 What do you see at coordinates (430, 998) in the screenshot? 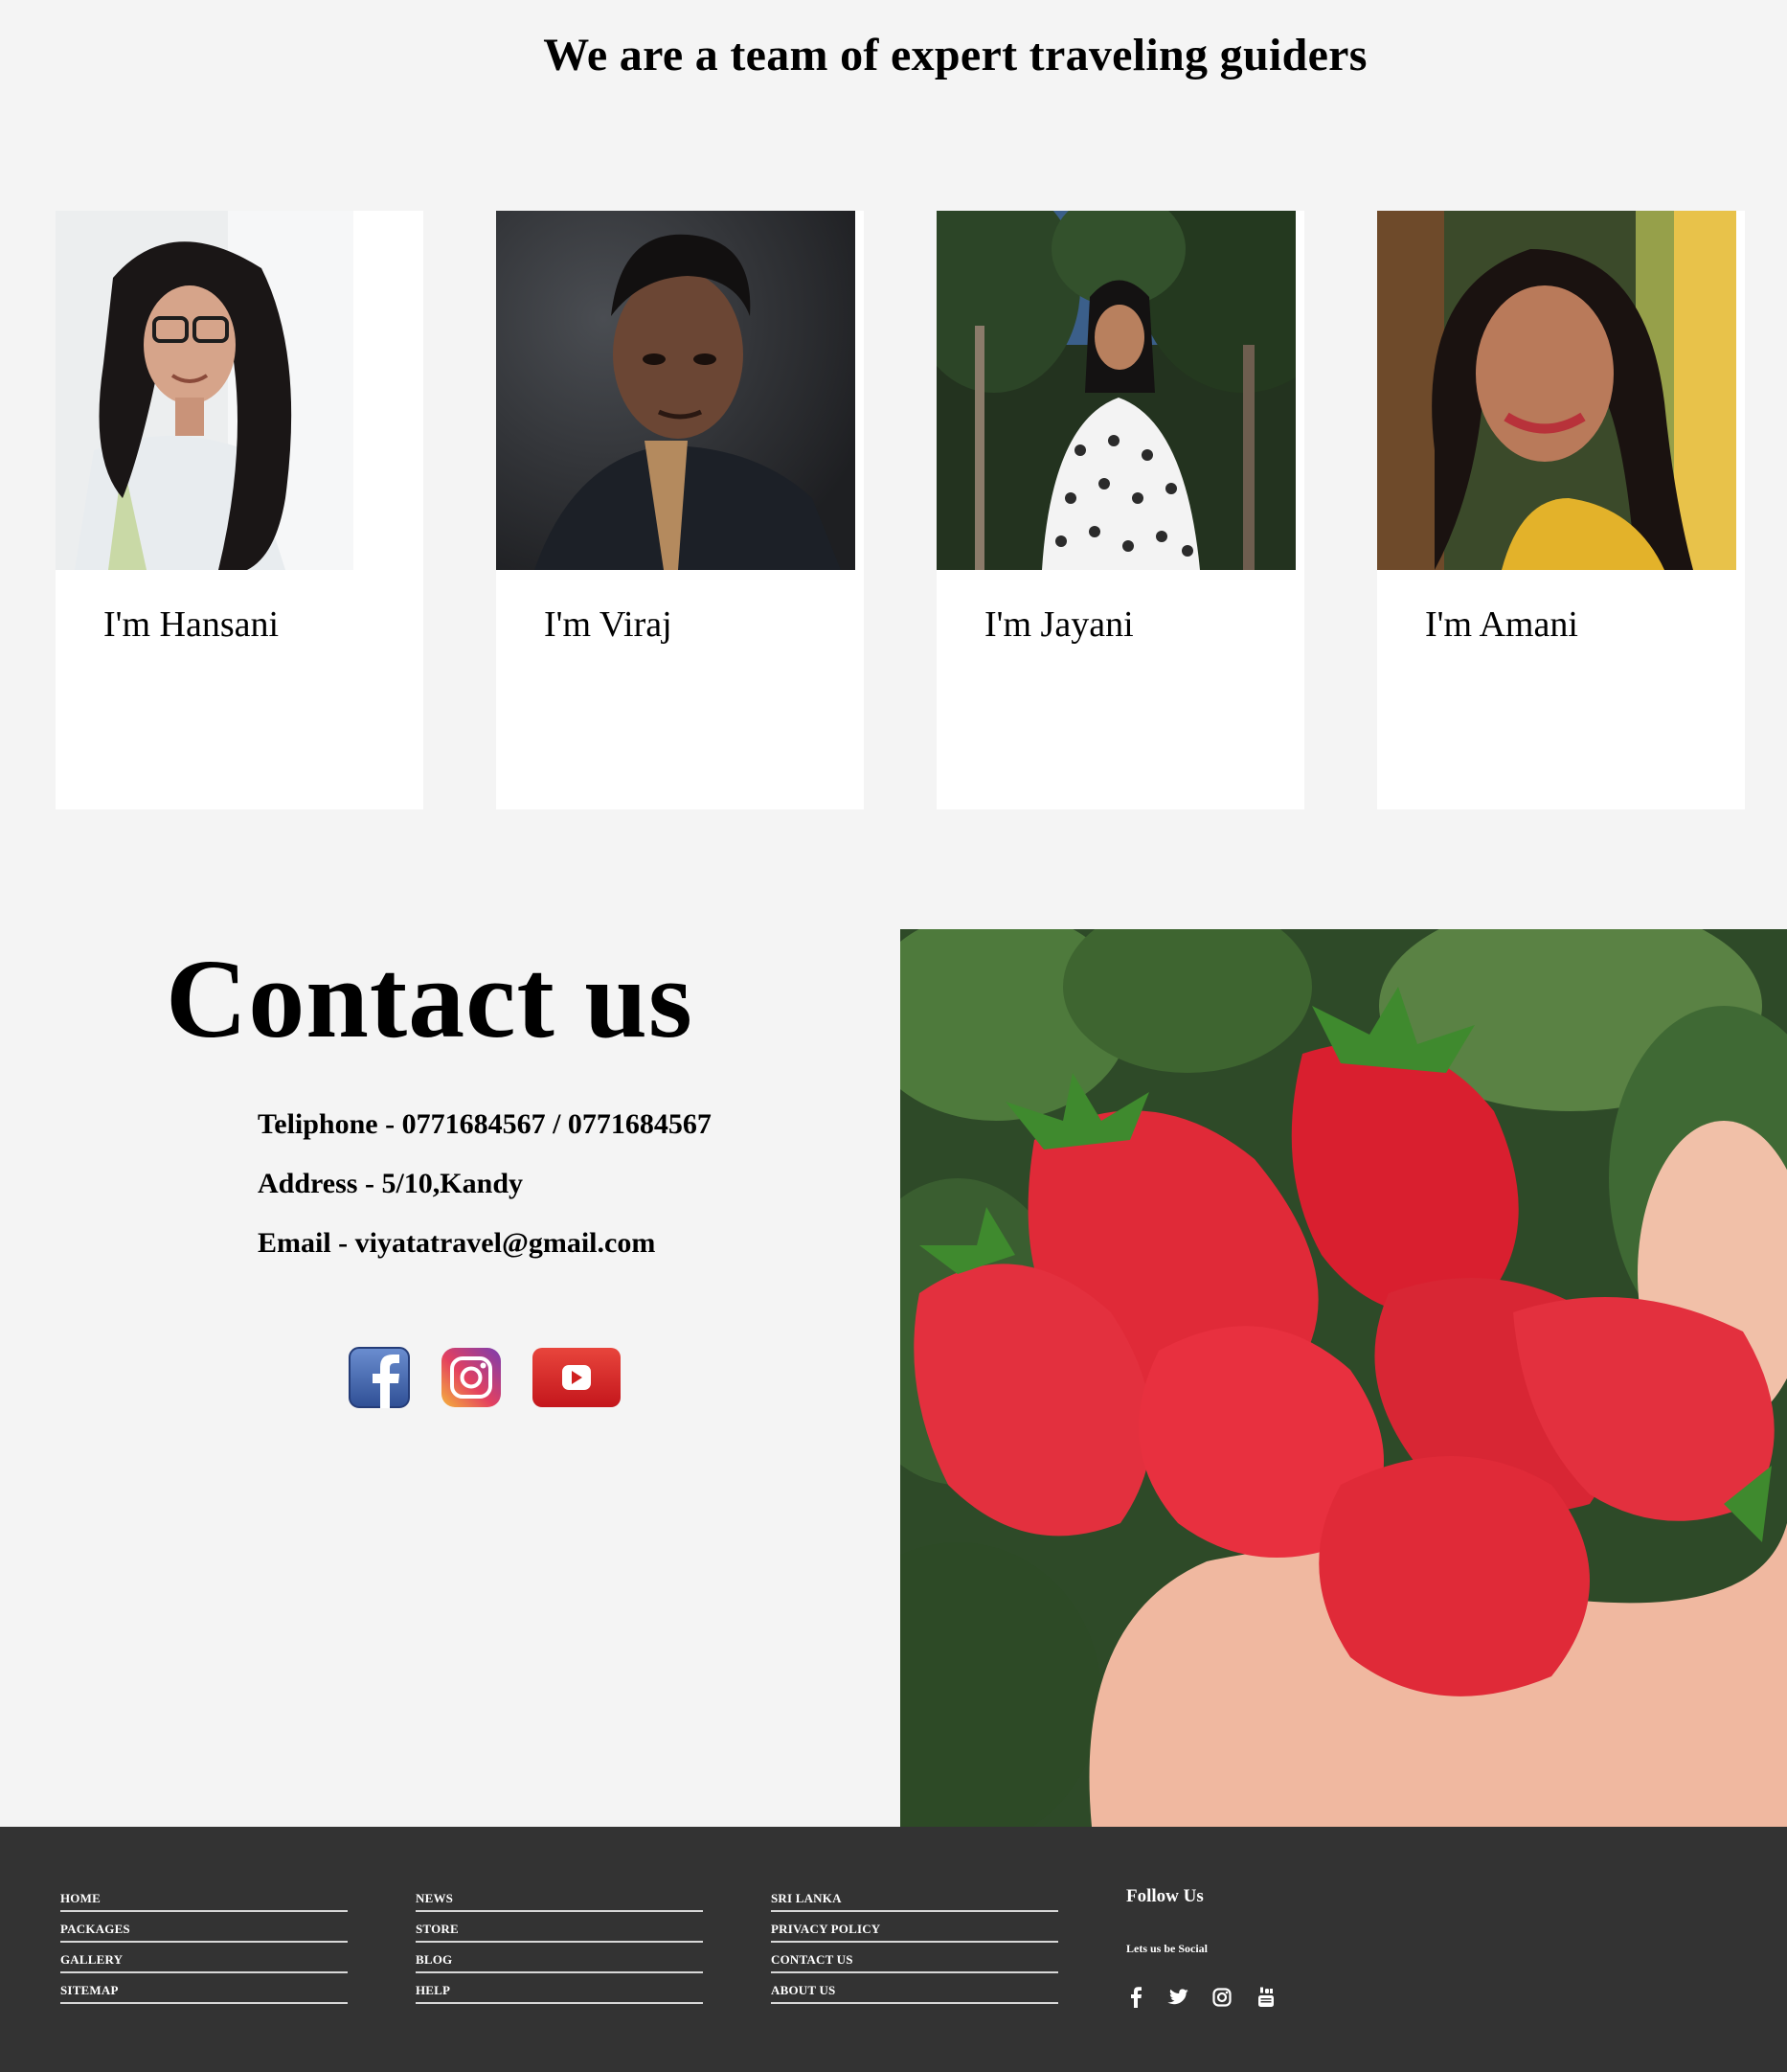
I see `contact-title: Contact us` at bounding box center [430, 998].